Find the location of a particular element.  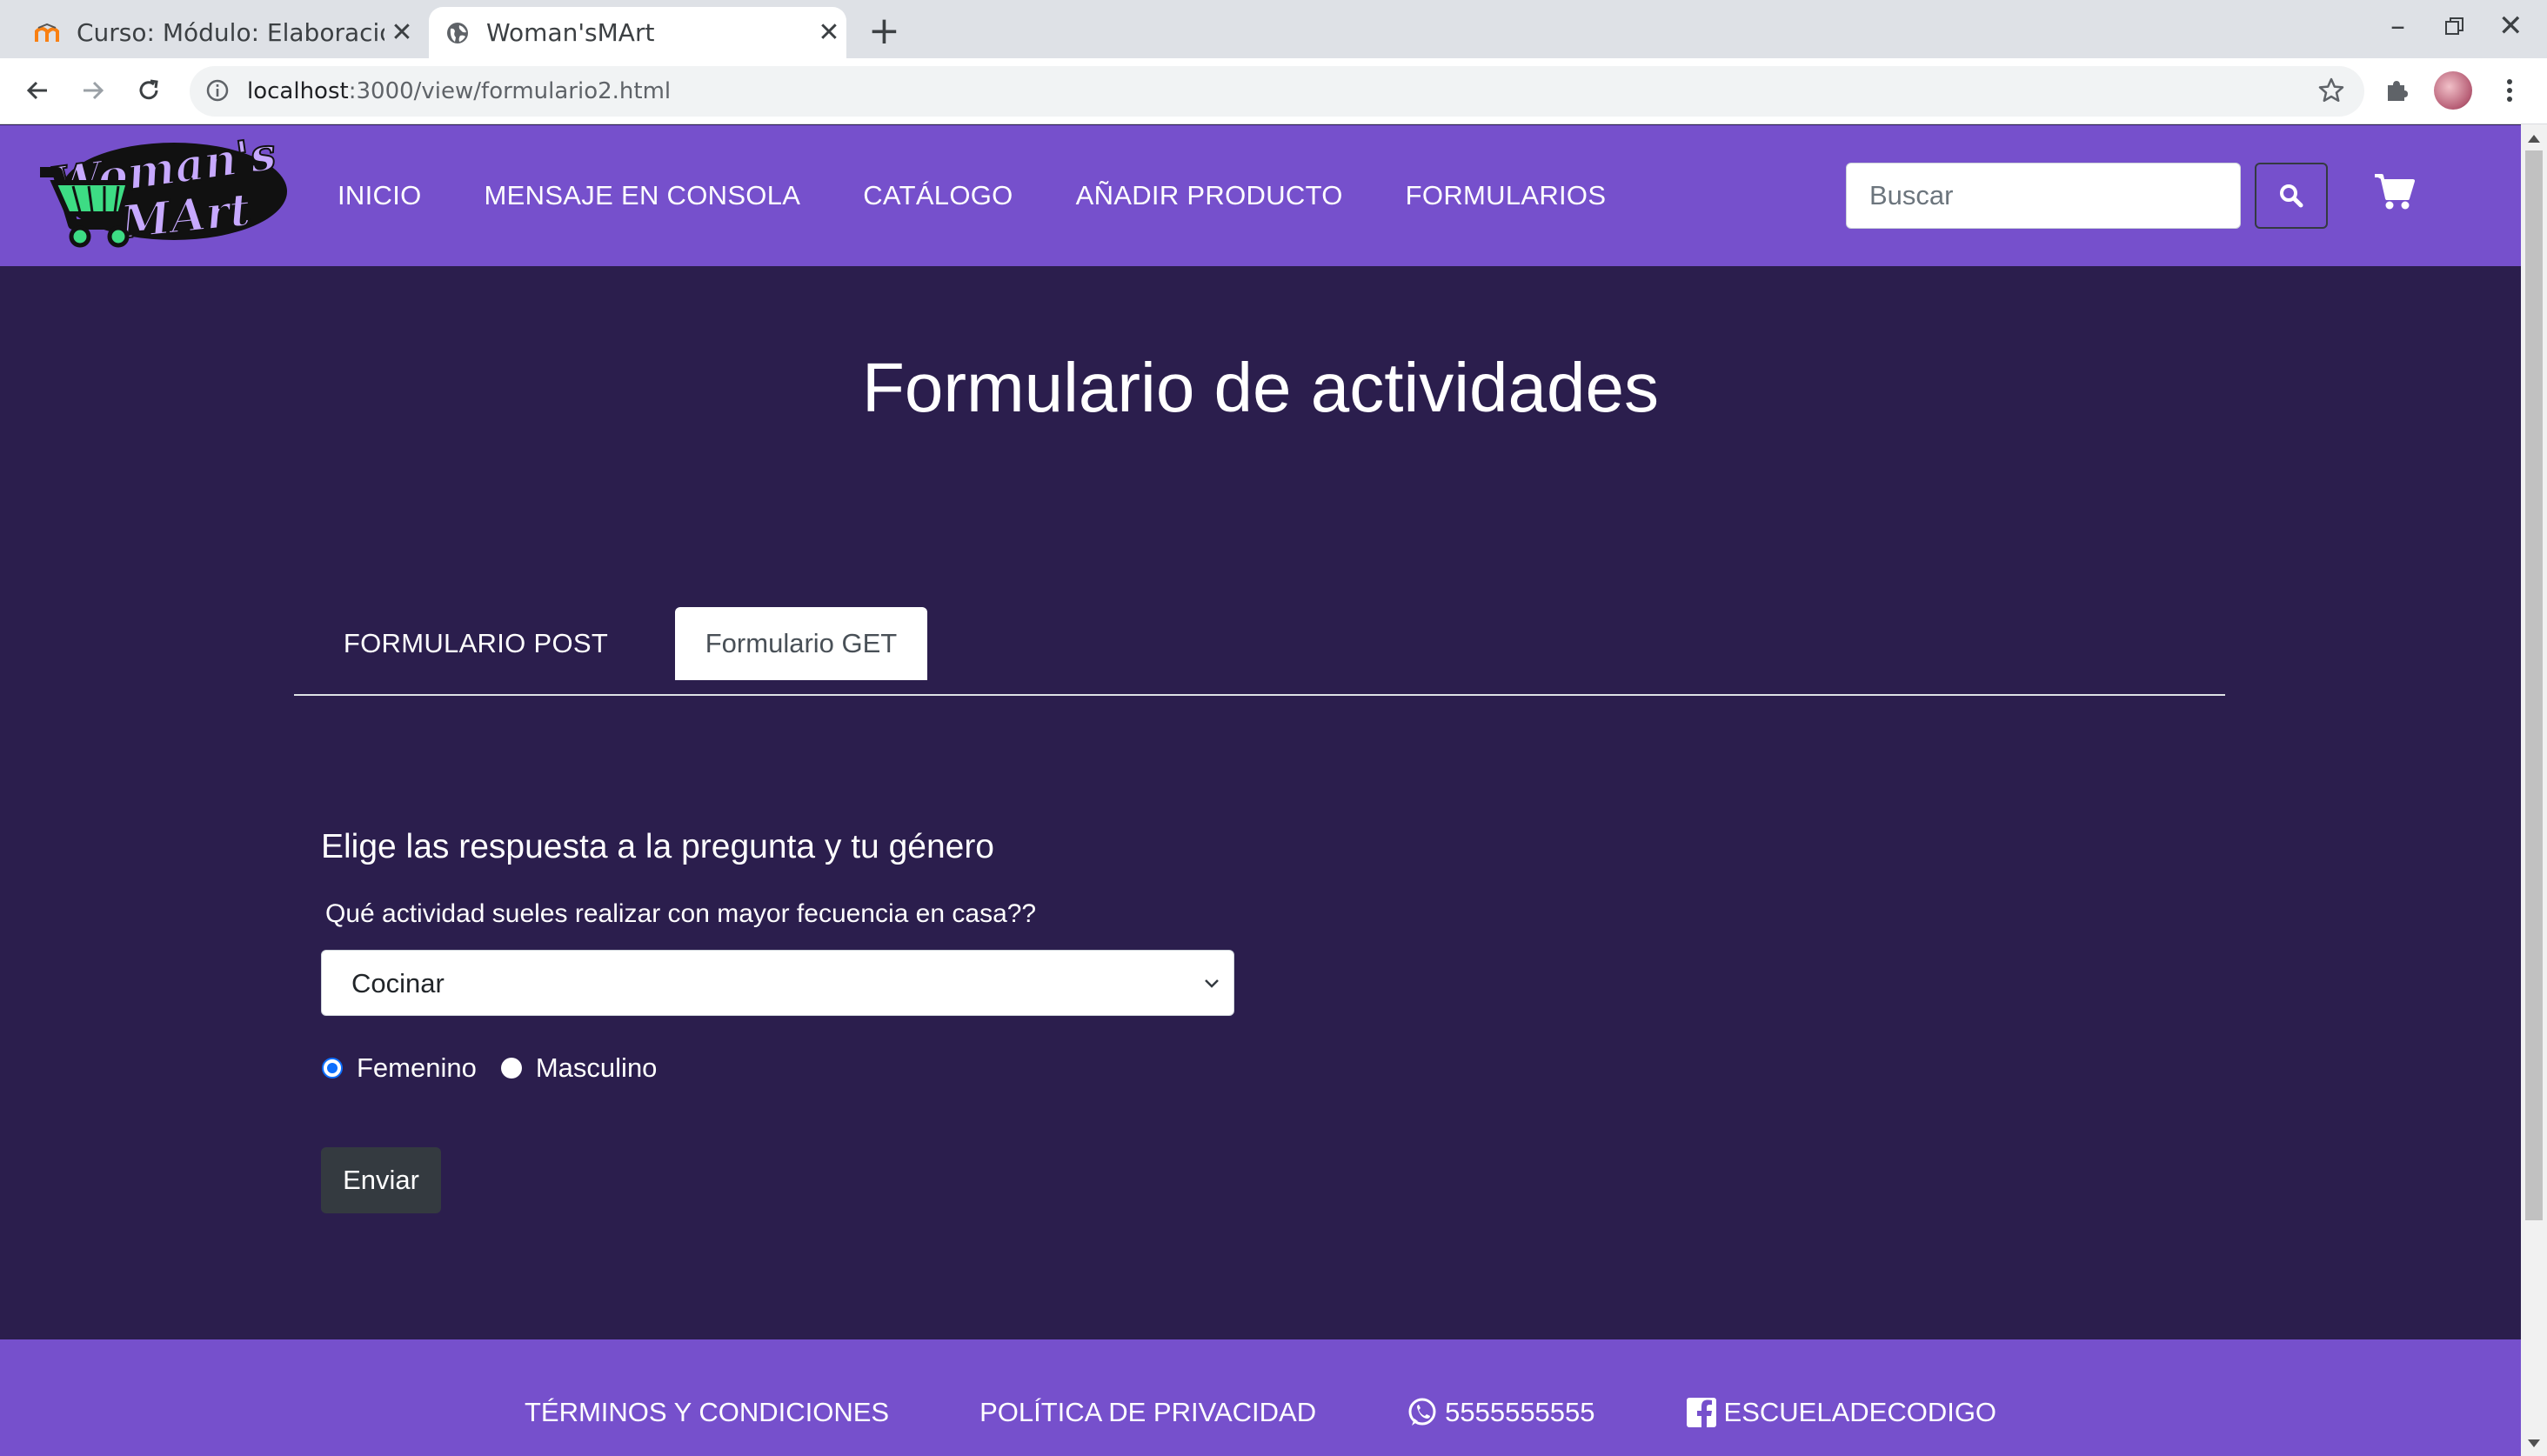

info-icon is located at coordinates (217, 92).